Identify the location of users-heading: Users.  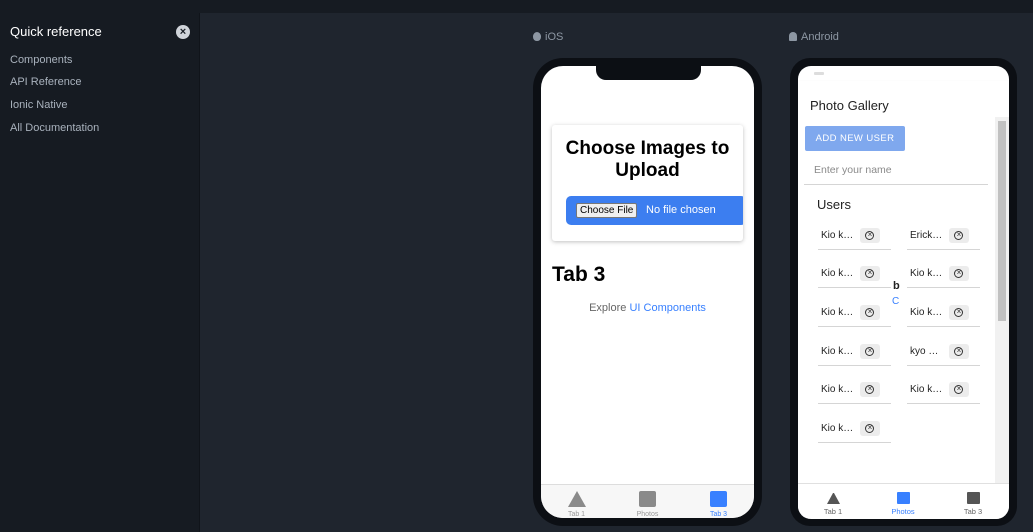
(834, 204).